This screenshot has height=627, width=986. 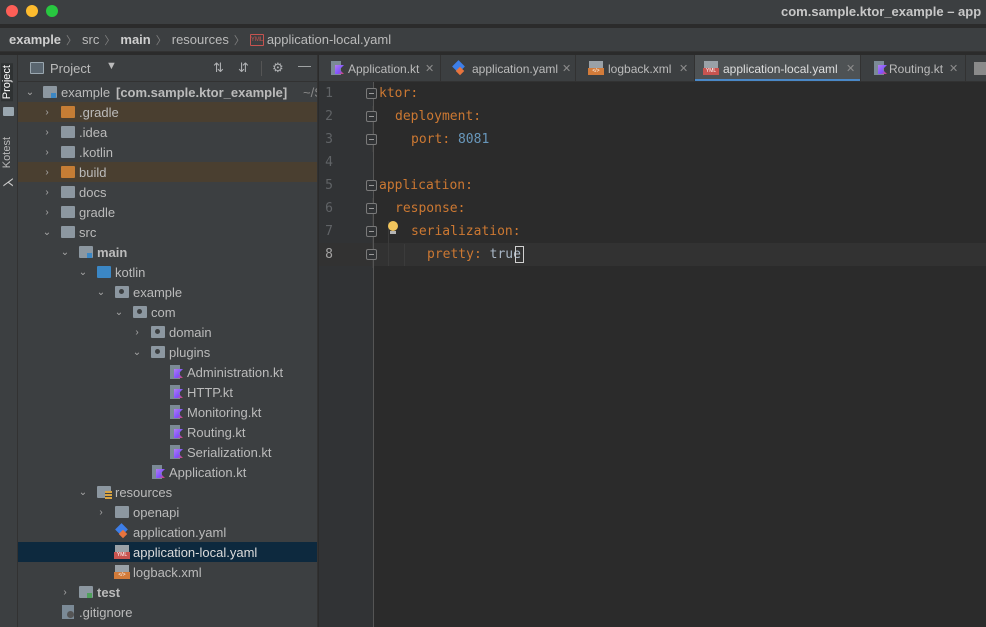 What do you see at coordinates (12, 11) in the screenshot?
I see `close-window-button` at bounding box center [12, 11].